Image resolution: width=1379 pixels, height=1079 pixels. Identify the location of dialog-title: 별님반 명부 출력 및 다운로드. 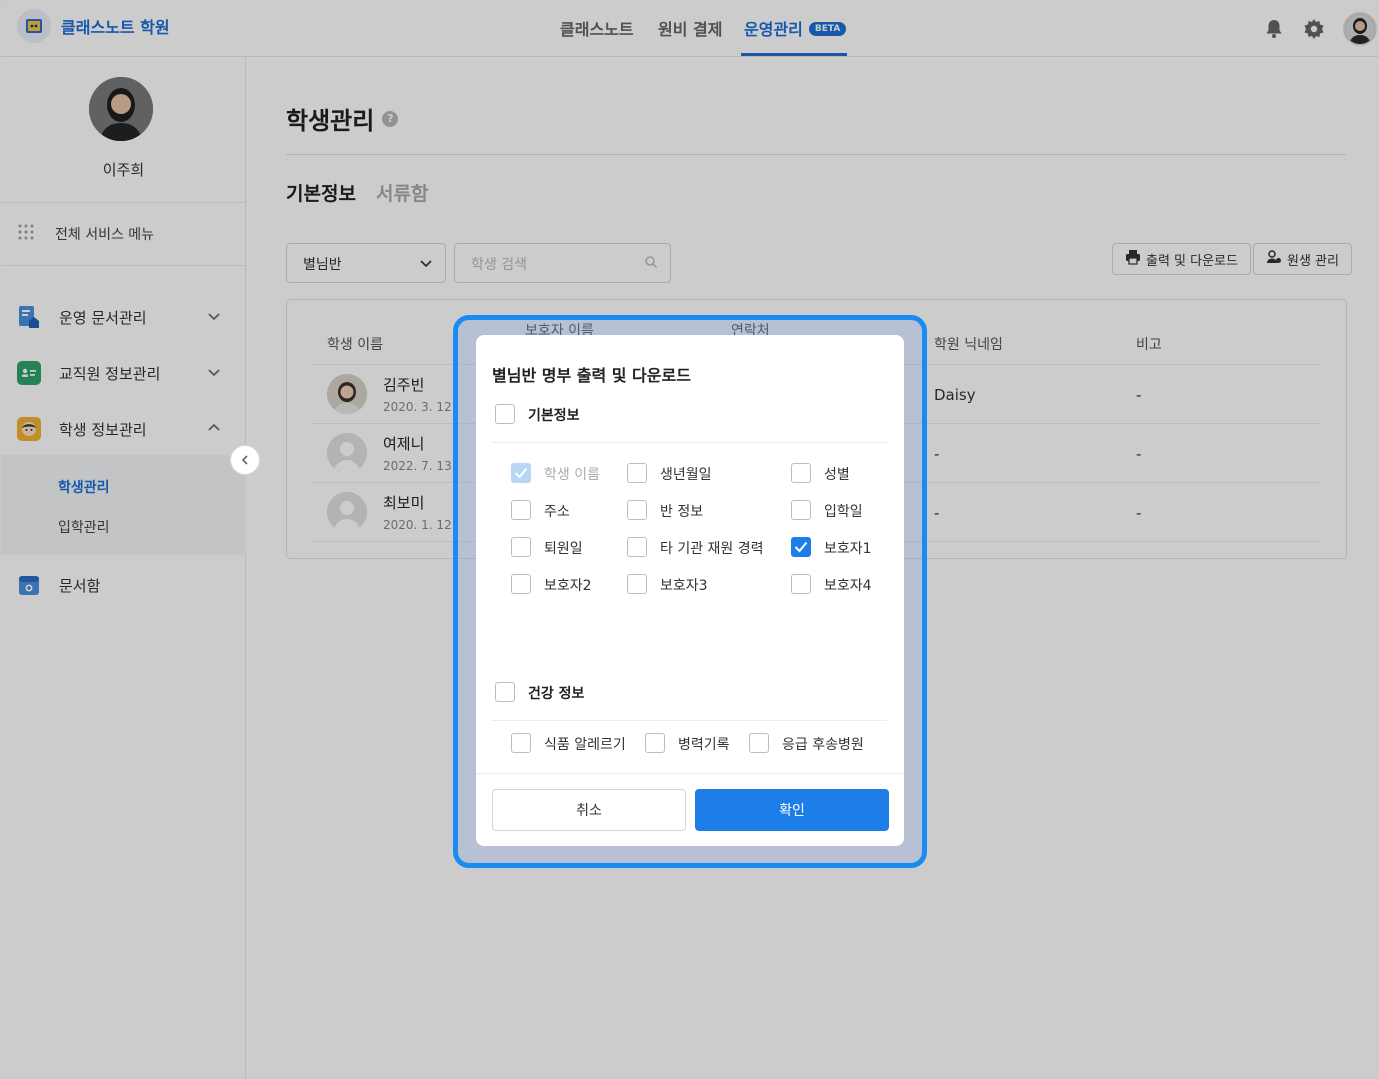
(591, 375).